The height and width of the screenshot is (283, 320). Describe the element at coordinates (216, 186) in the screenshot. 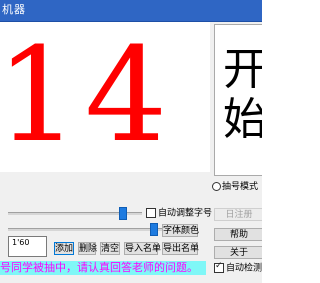

I see `radio-icon` at that location.